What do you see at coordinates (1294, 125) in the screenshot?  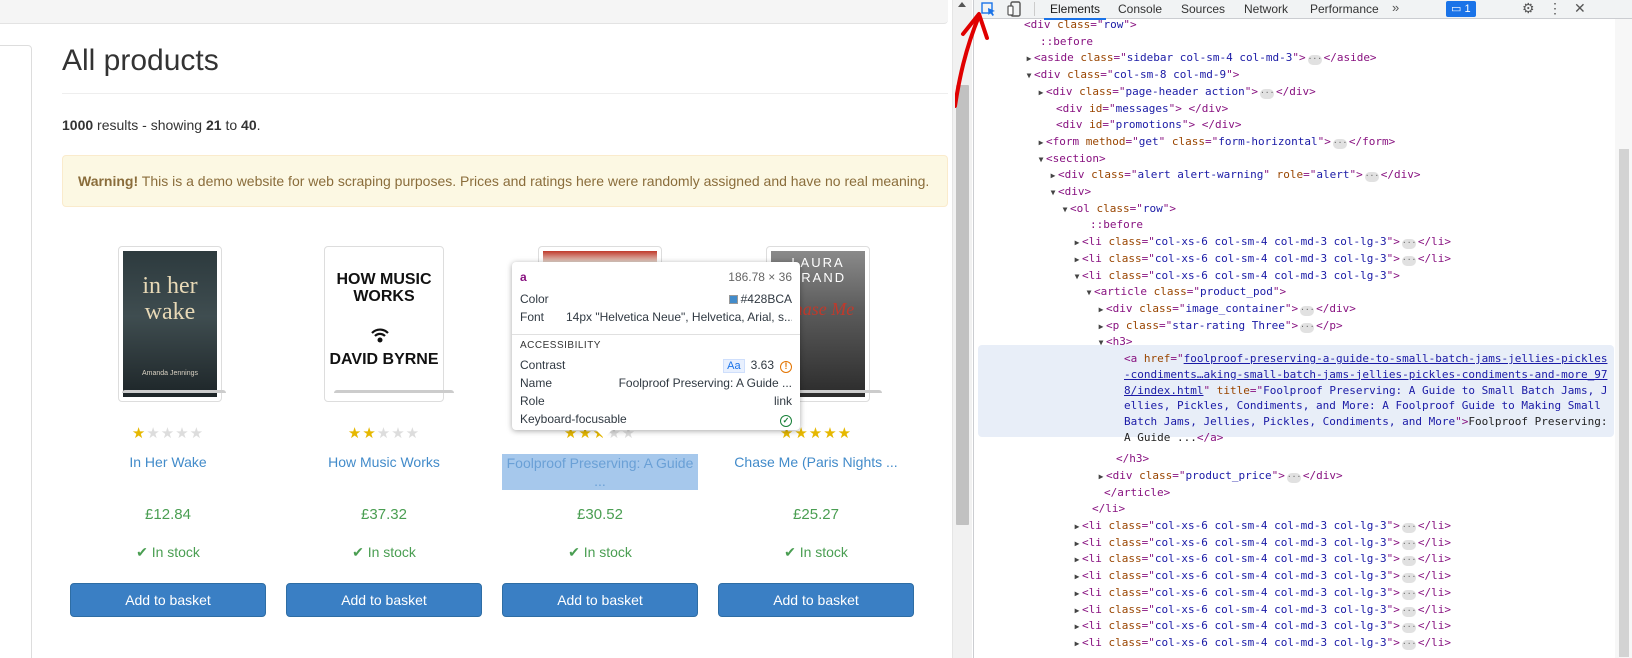 I see `dom-node-line: <div id="promotions"> </div>` at bounding box center [1294, 125].